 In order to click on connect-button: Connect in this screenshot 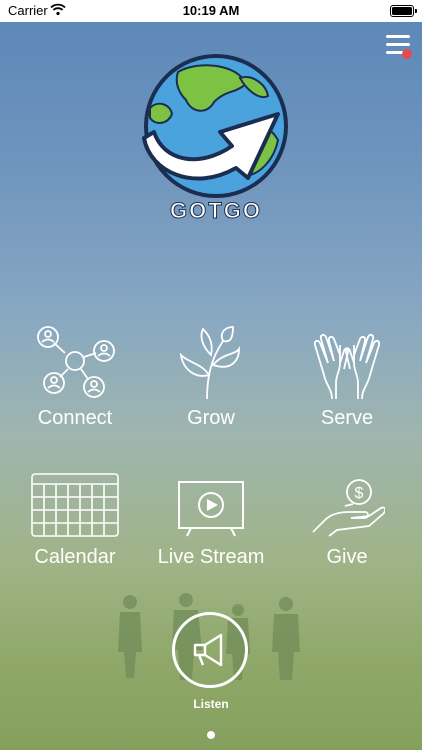, I will do `click(75, 377)`.